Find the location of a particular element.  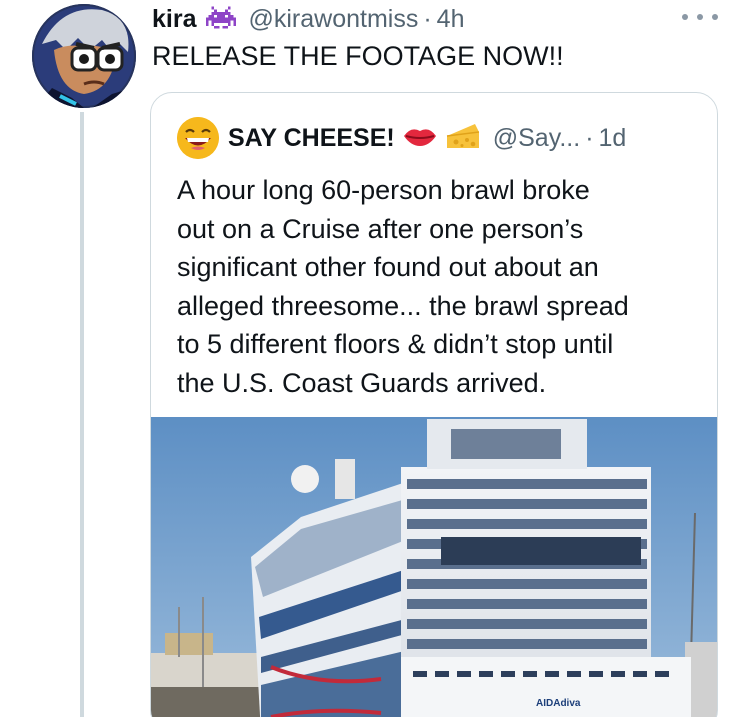

tweet-header: kira @kirawontmiss · 4h is located at coordinates (308, 19).